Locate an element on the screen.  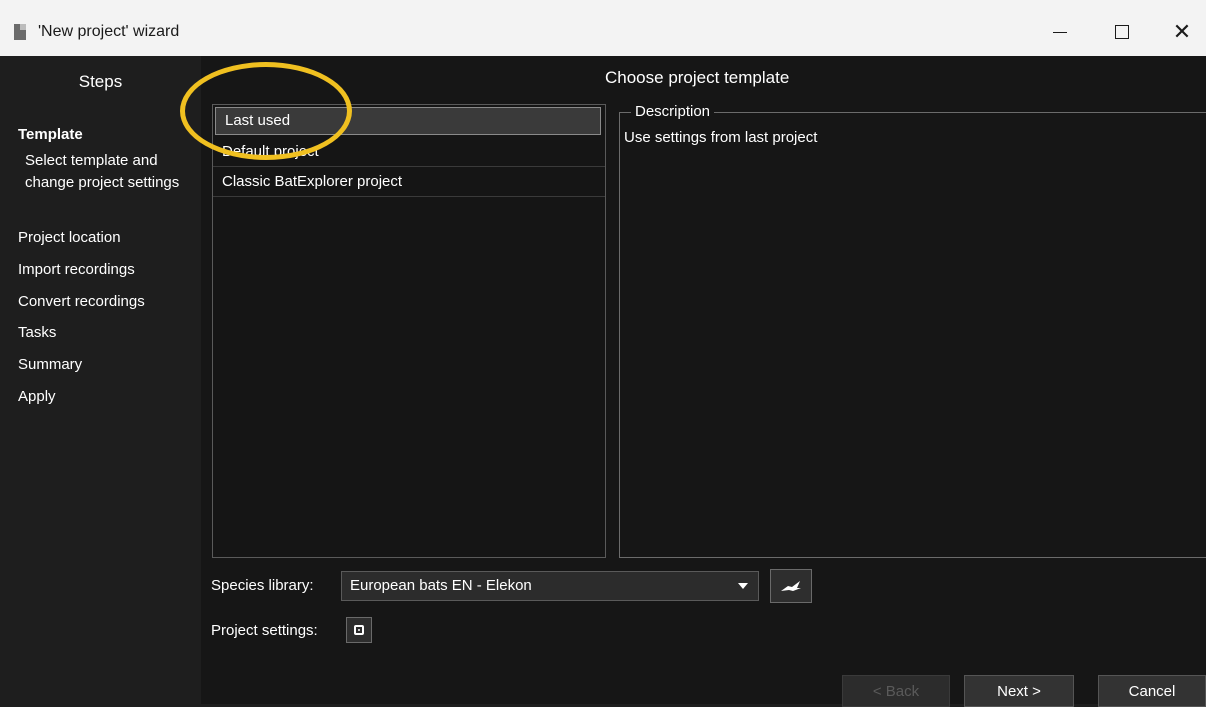
maximize-button is located at coordinates (1122, 32).